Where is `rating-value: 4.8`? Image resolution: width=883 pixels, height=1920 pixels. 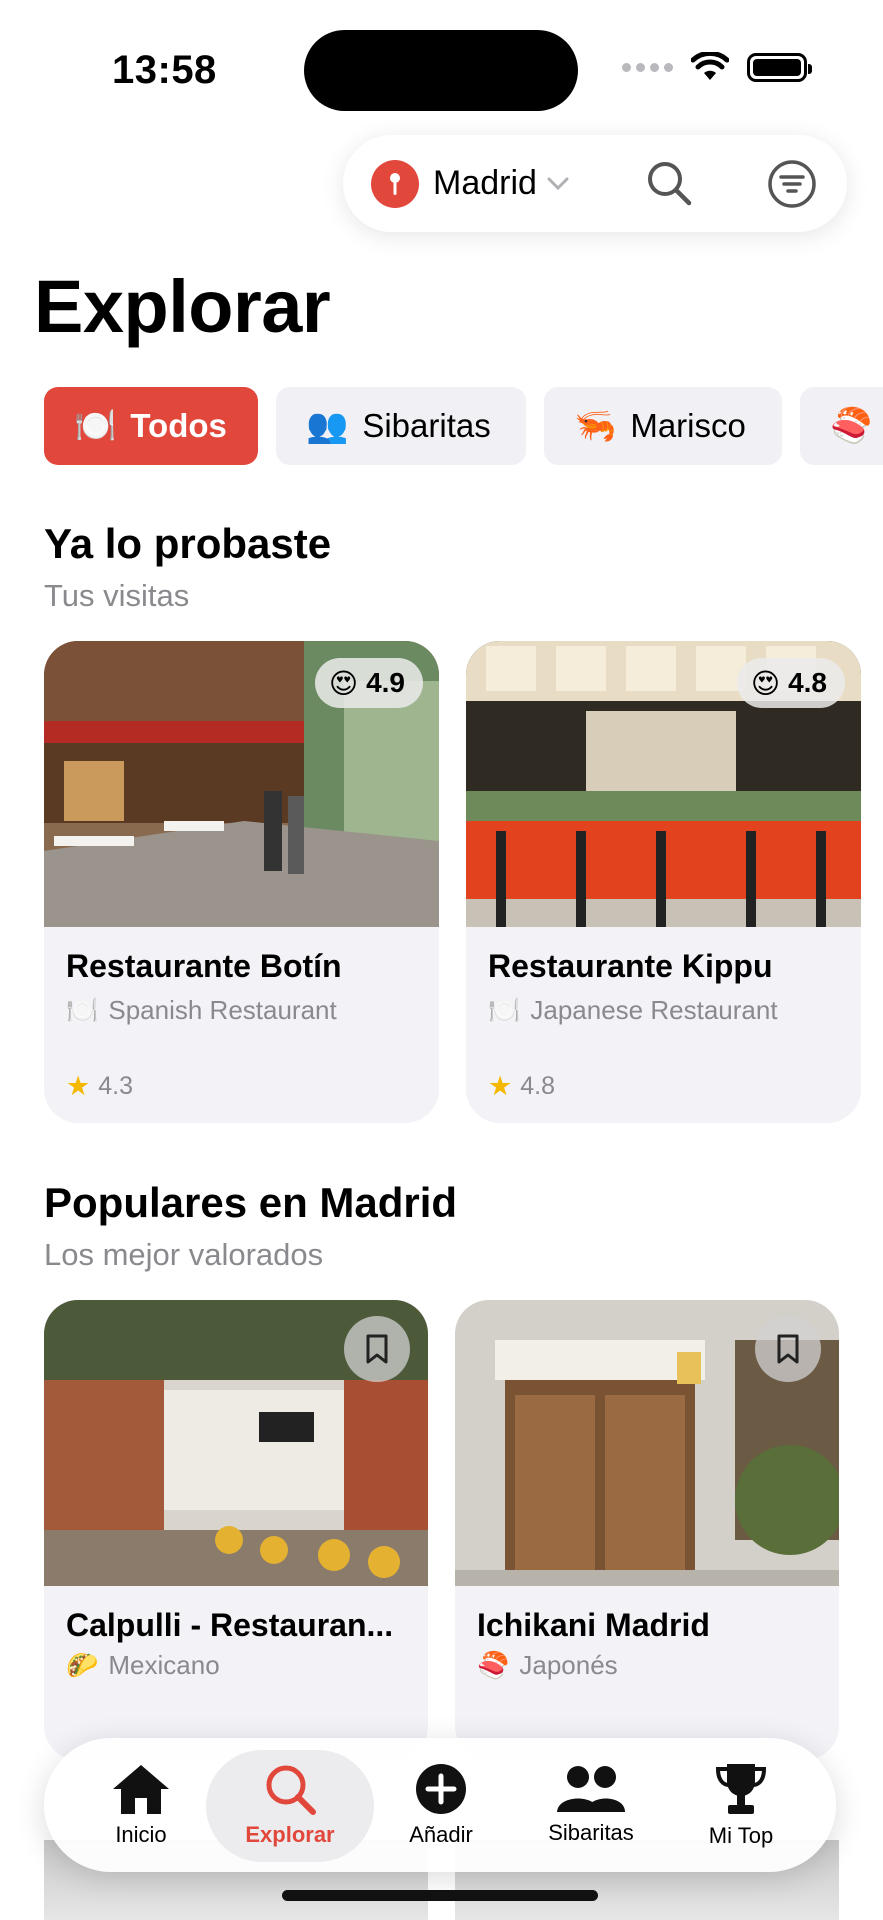 rating-value: 4.8 is located at coordinates (537, 1086).